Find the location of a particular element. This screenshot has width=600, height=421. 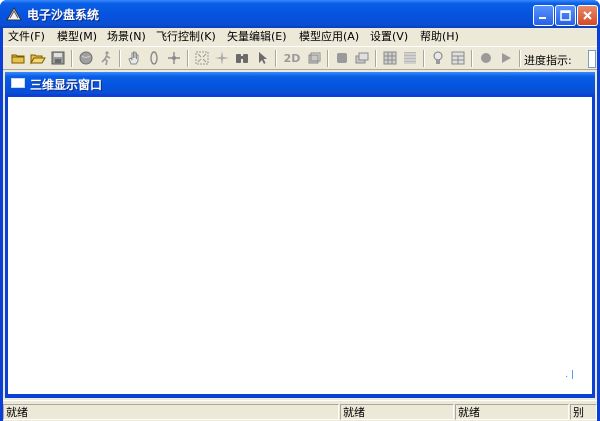

menu-file: 文件(F) is located at coordinates (26, 36).